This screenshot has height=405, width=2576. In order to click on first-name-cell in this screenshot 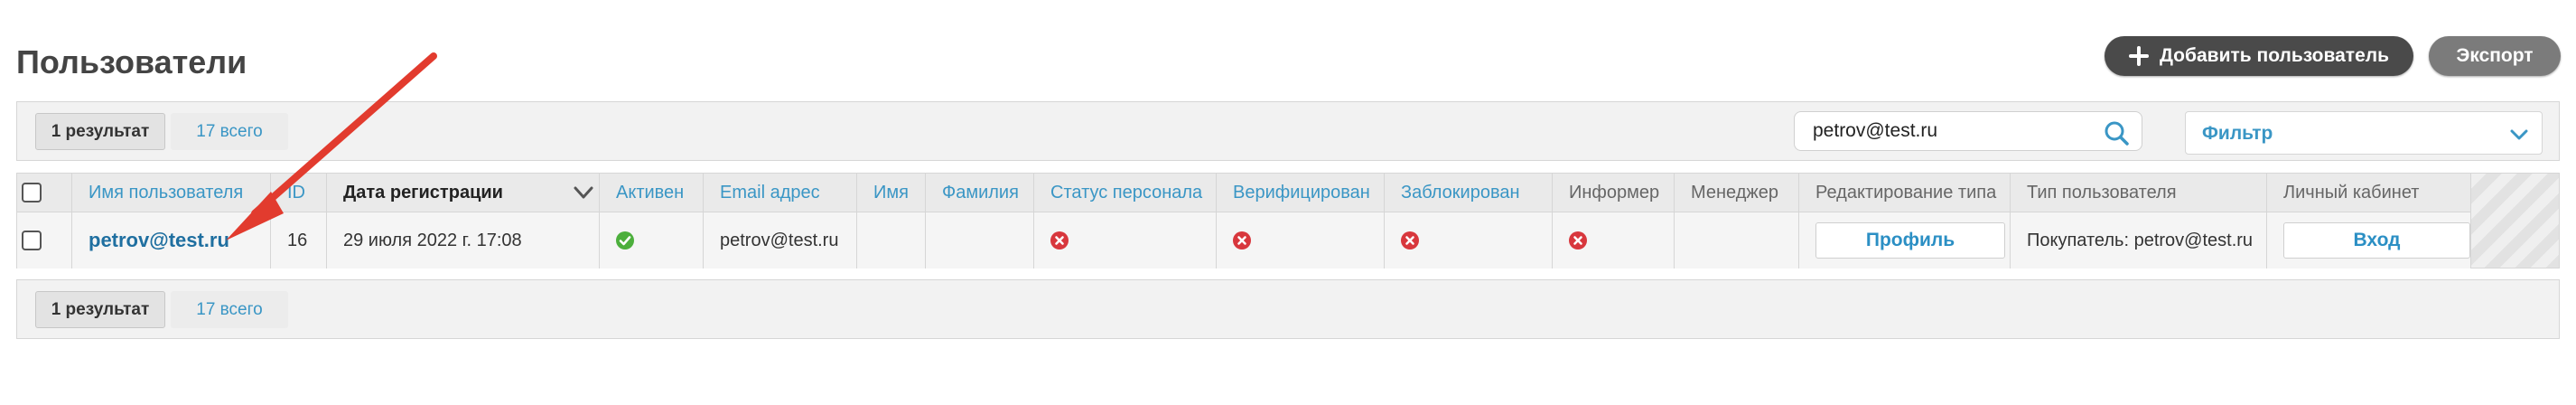, I will do `click(890, 240)`.